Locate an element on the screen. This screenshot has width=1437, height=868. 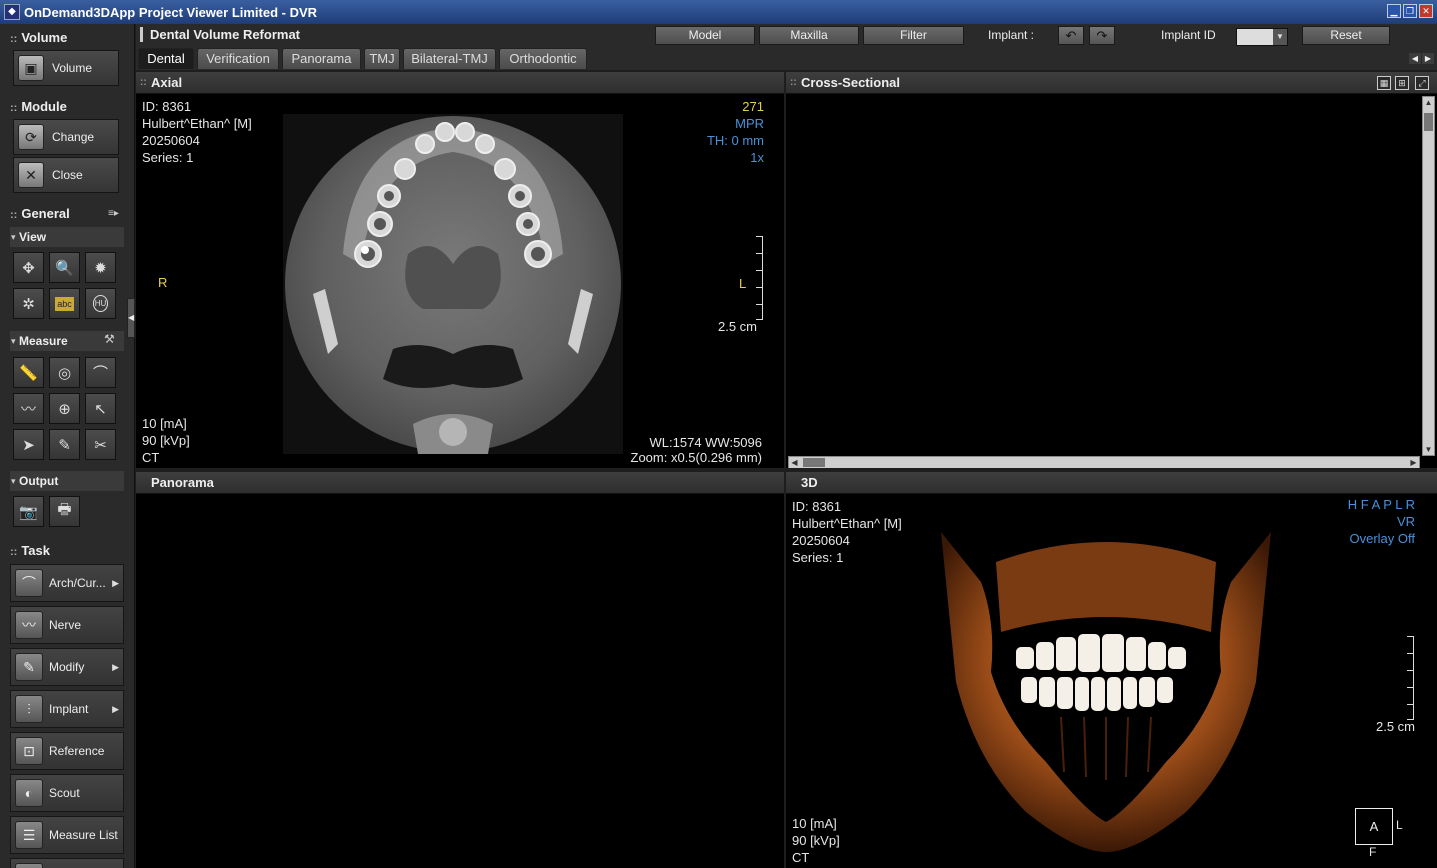
task-label: Measure List is located at coordinates (83, 835).